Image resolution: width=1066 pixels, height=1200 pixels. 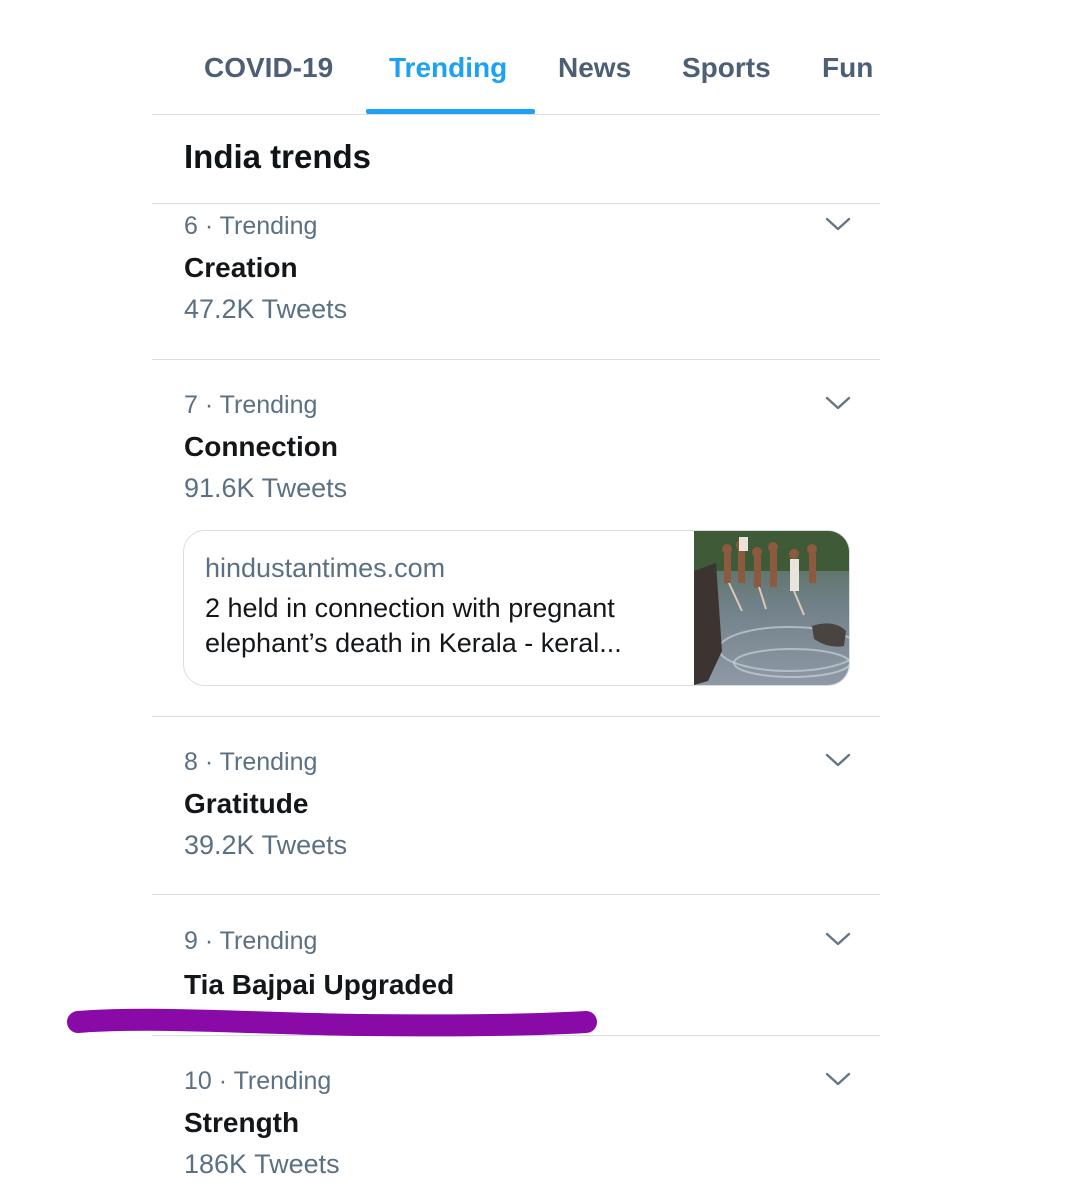 I want to click on trend-item-creation: 6 · Trending Creation 47.2K Tweets, so click(x=516, y=285).